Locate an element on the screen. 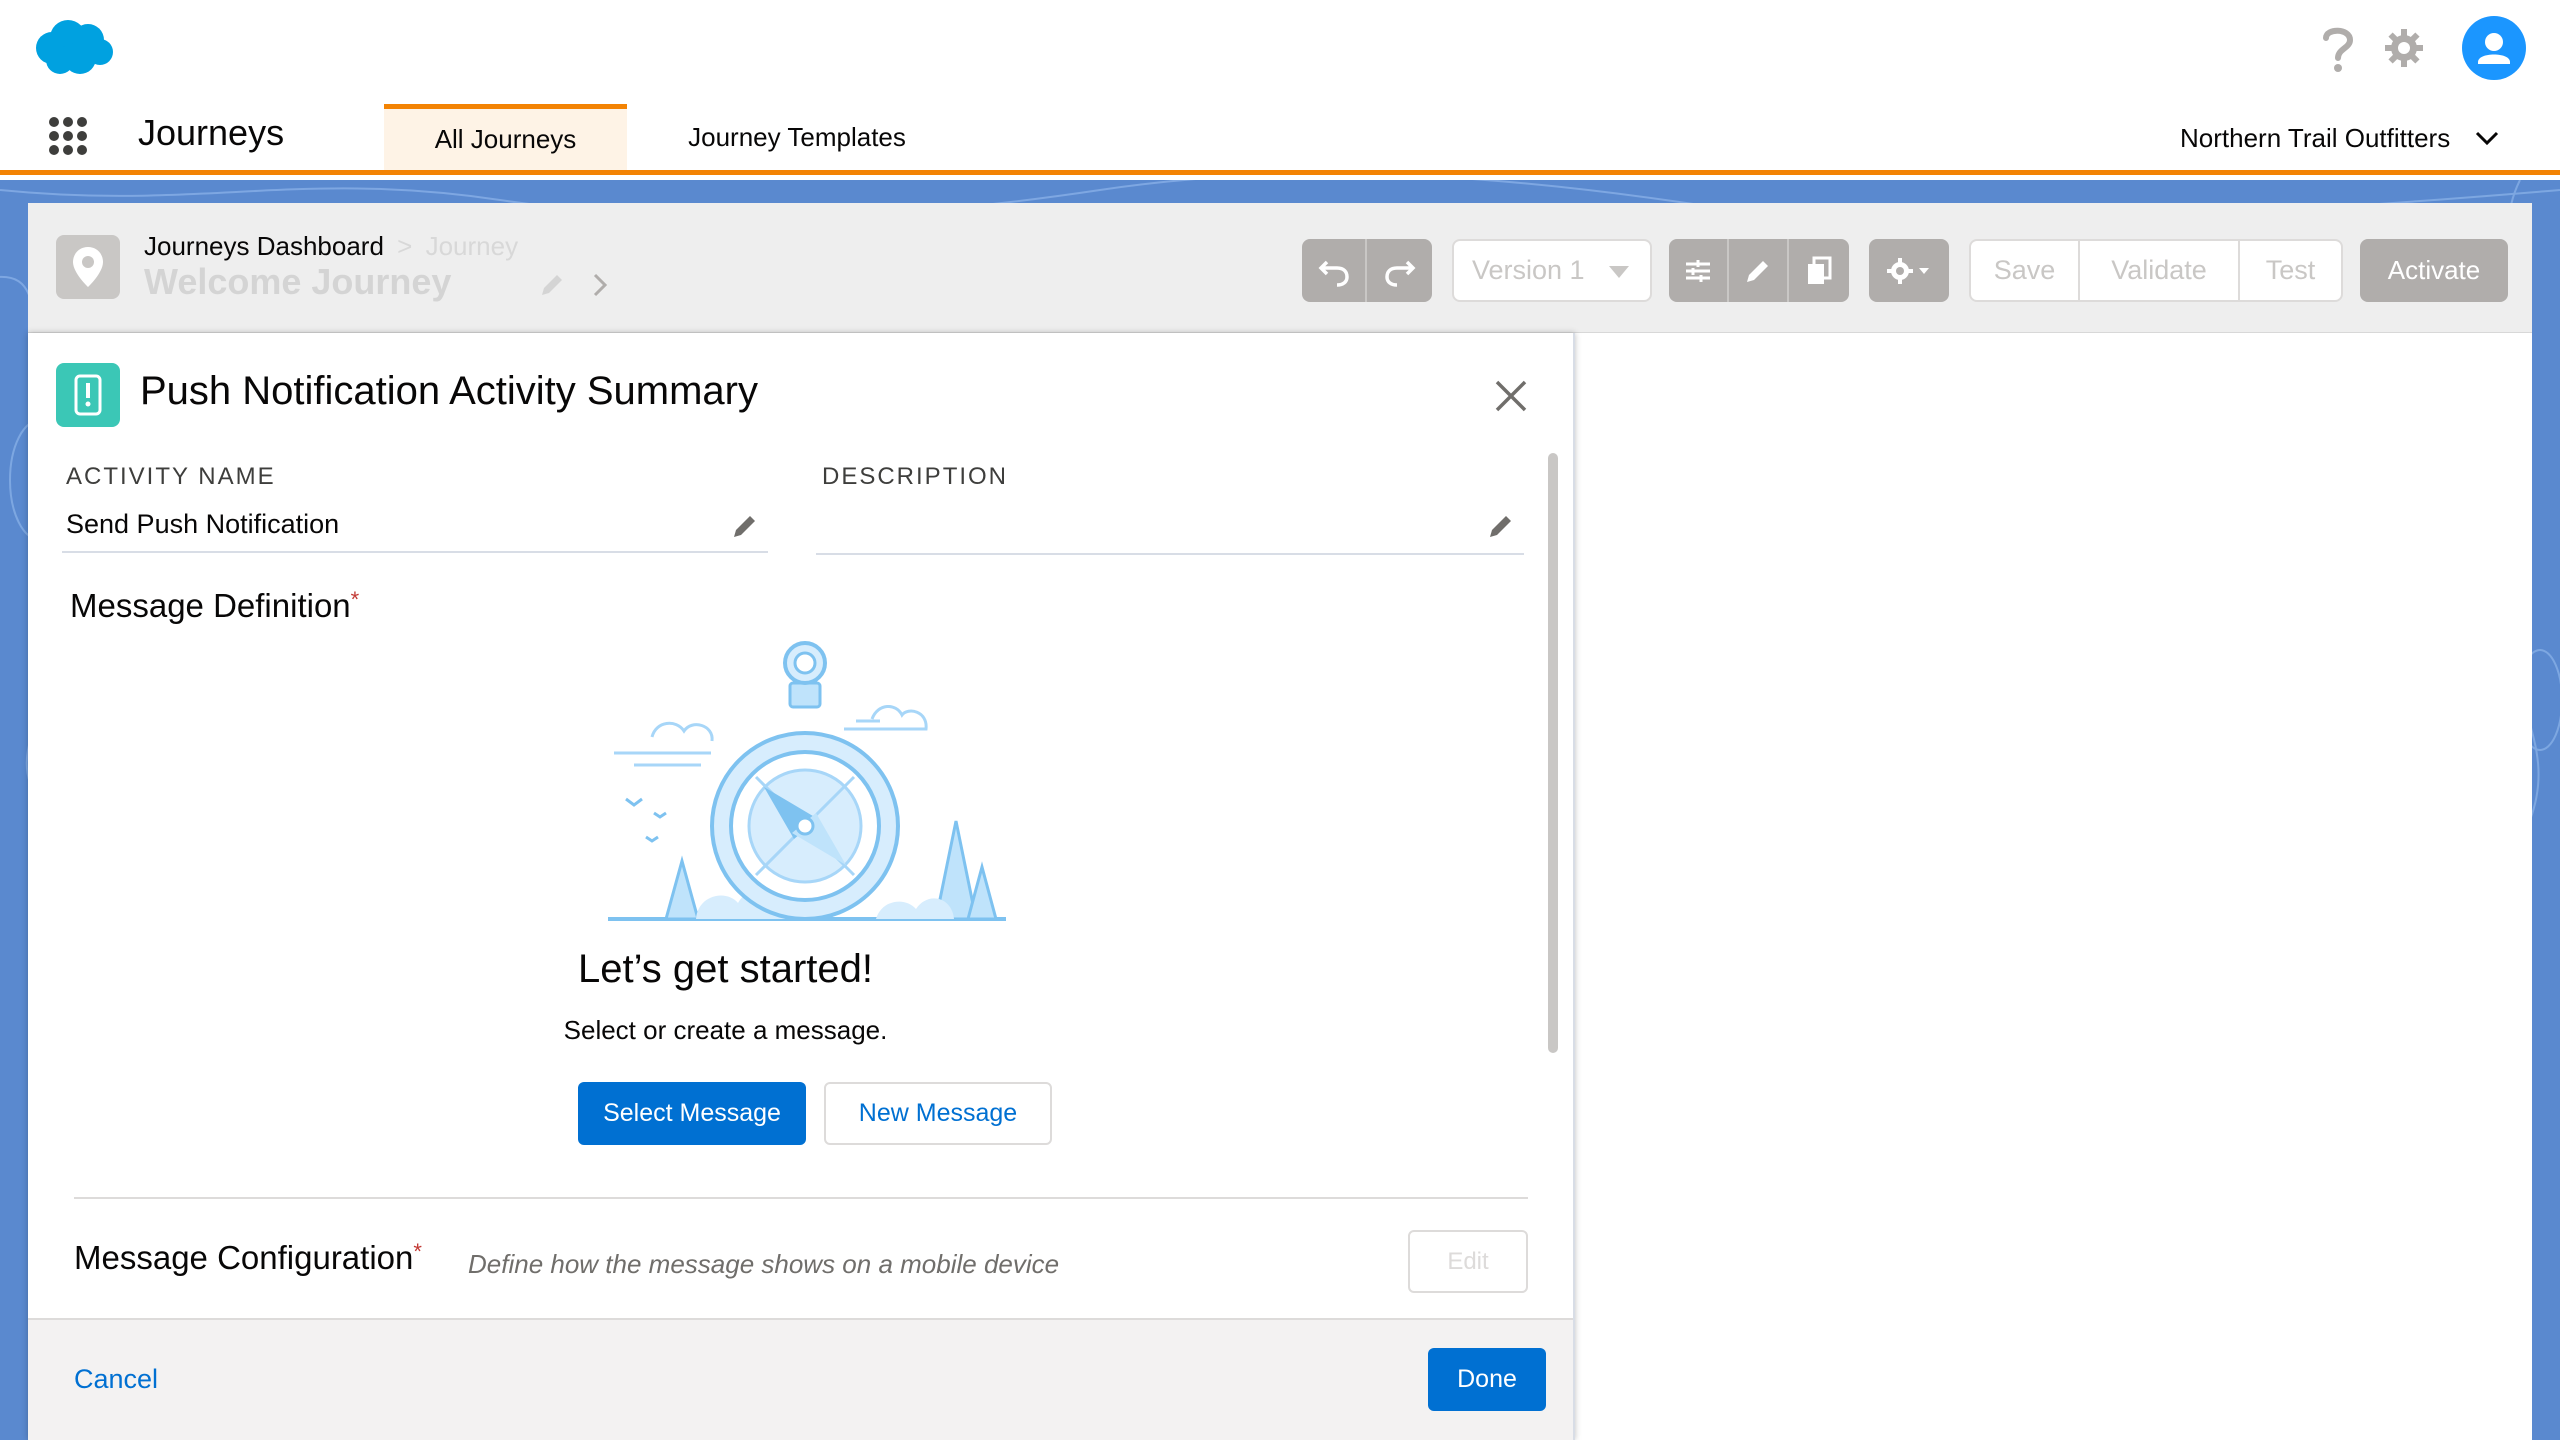 Image resolution: width=2560 pixels, height=1440 pixels. empty-state-title: Let’s get started! is located at coordinates (725, 969).